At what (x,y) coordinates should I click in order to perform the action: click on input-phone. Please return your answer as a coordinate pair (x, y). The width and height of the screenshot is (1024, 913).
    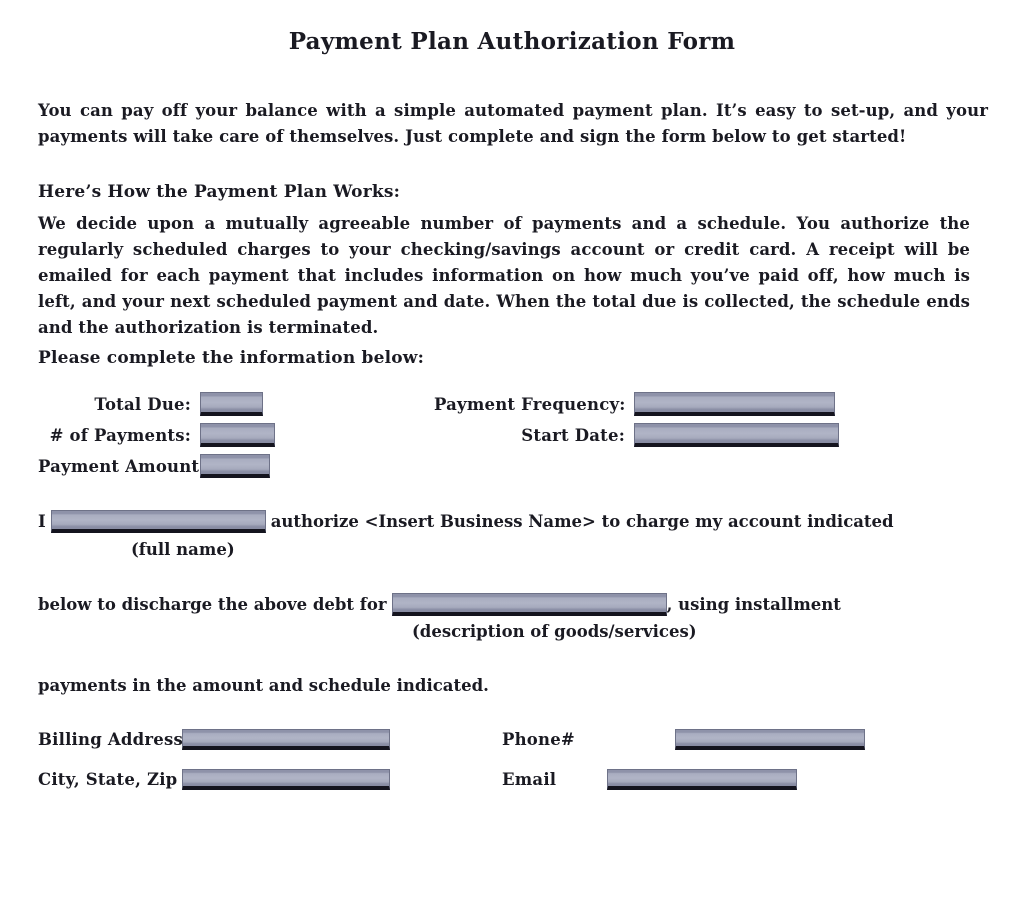
    Looking at the image, I should click on (770, 739).